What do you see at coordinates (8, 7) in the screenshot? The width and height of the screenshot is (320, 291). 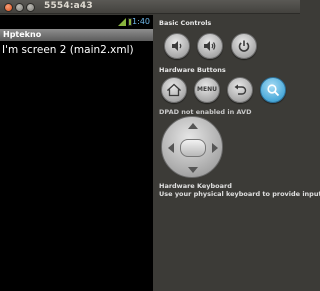 I see `close-icon` at bounding box center [8, 7].